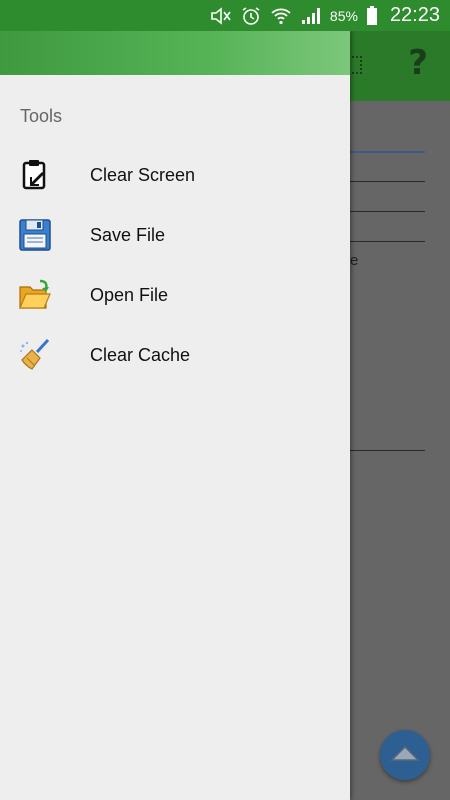  I want to click on help-icon: ?, so click(418, 63).